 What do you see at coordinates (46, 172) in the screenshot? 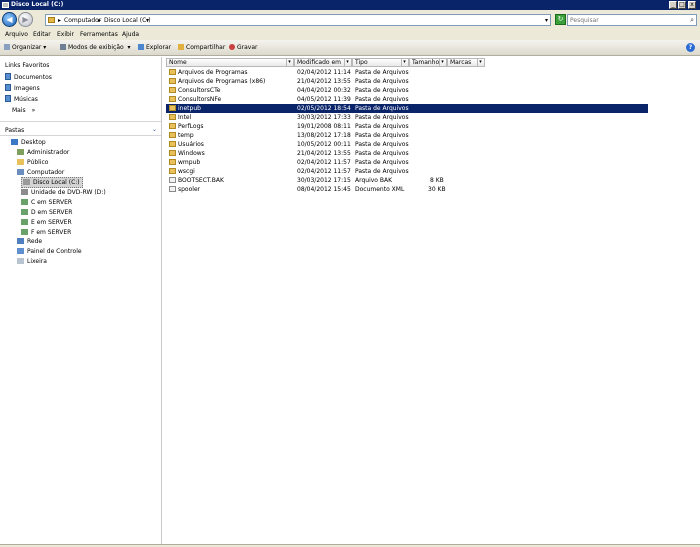
I see `tree-label: Computador` at bounding box center [46, 172].